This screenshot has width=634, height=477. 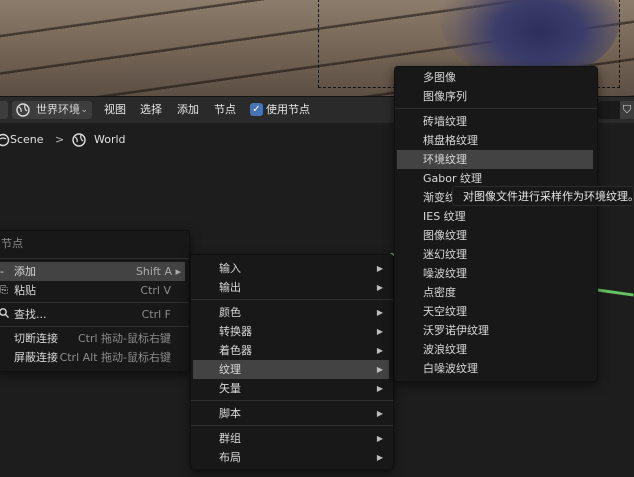 What do you see at coordinates (27, 139) in the screenshot?
I see `breadcrumb-scene: Scene` at bounding box center [27, 139].